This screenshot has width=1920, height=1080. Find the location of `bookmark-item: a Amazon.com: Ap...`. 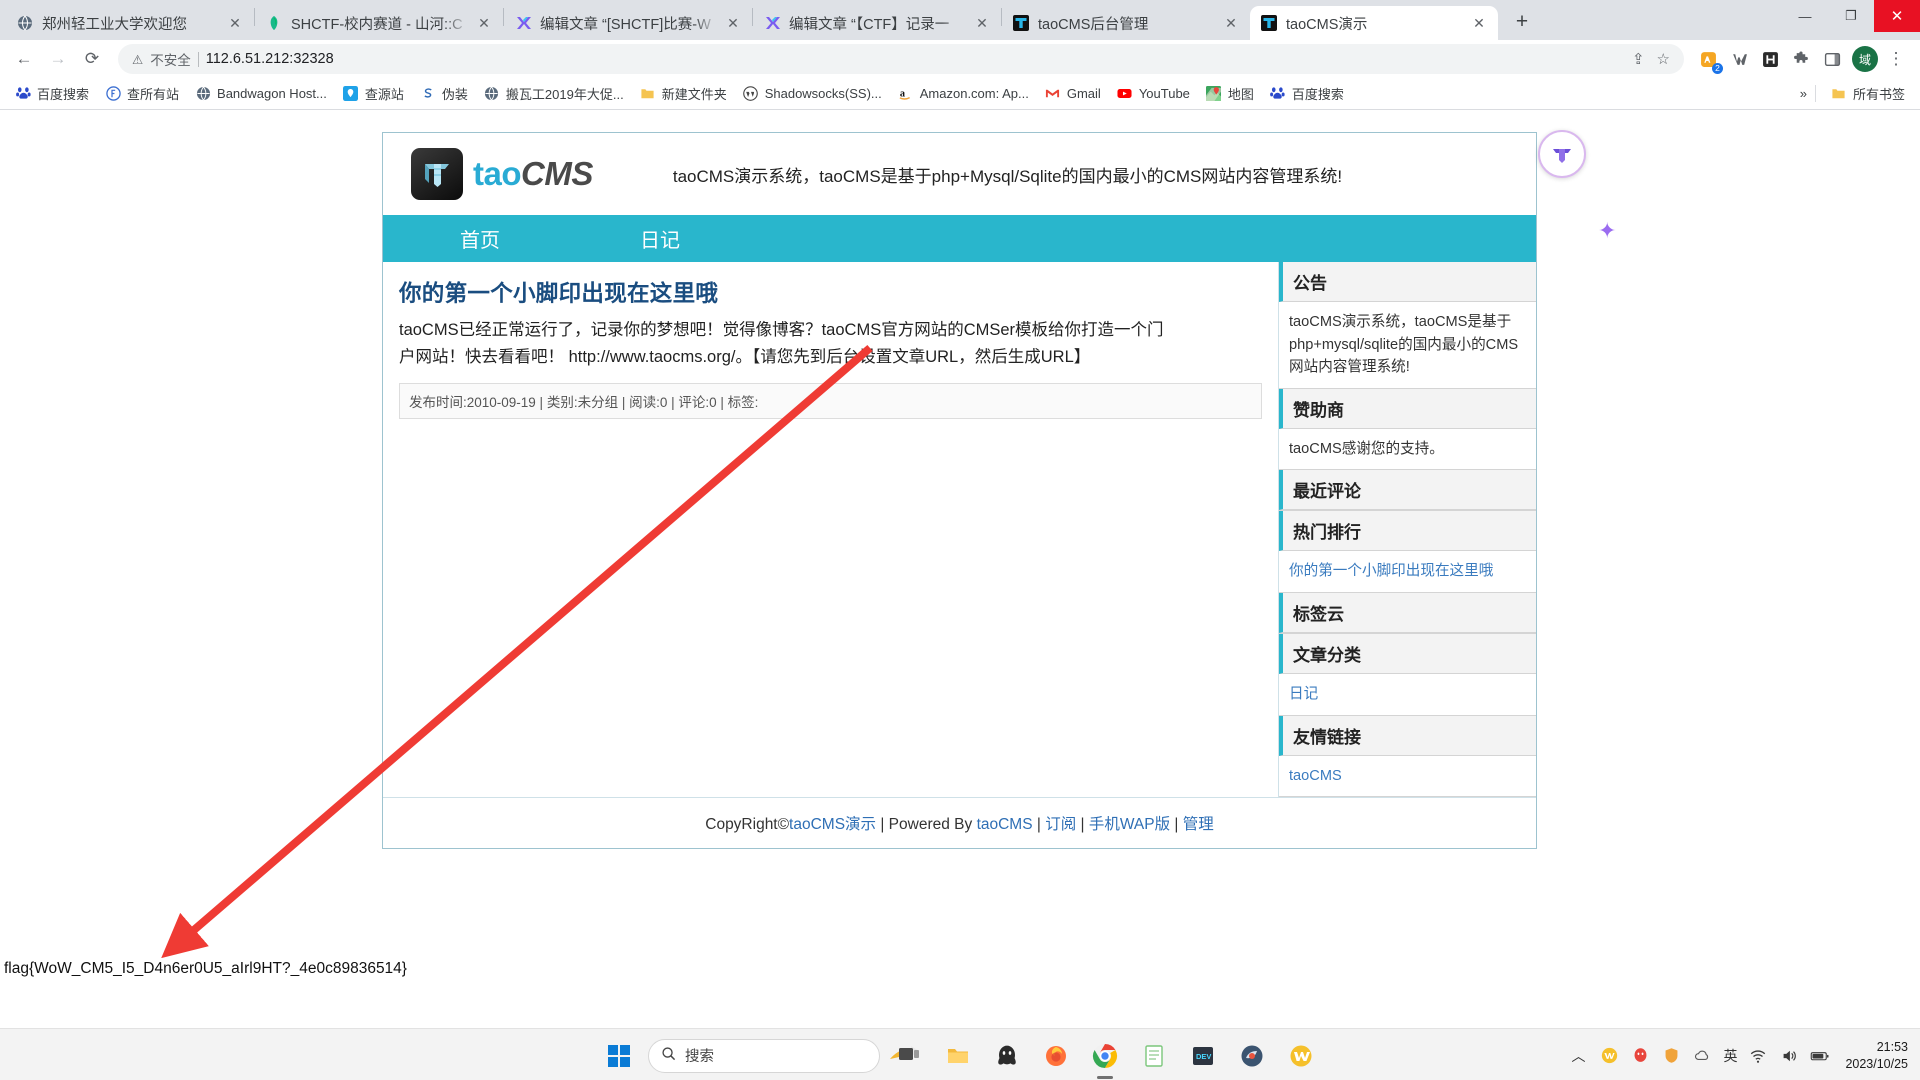

bookmark-item: a Amazon.com: Ap... is located at coordinates (963, 94).